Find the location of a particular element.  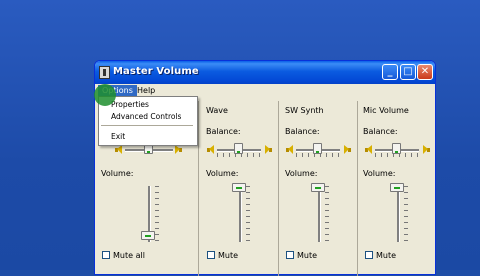

column-name-mic-volume: Mic Volume is located at coordinates (386, 110).